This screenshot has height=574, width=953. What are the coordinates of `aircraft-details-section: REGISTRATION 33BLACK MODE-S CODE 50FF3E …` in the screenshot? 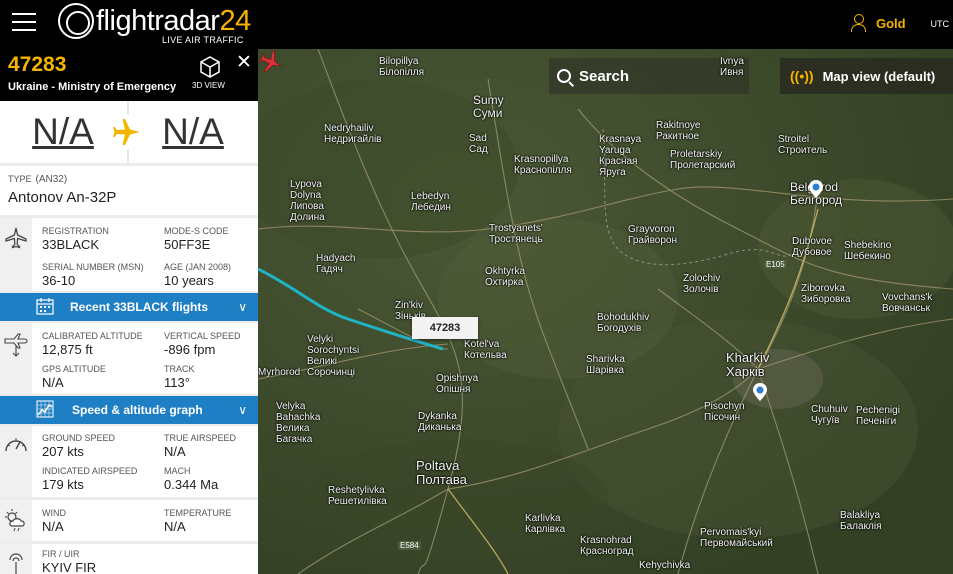 It's located at (129, 254).